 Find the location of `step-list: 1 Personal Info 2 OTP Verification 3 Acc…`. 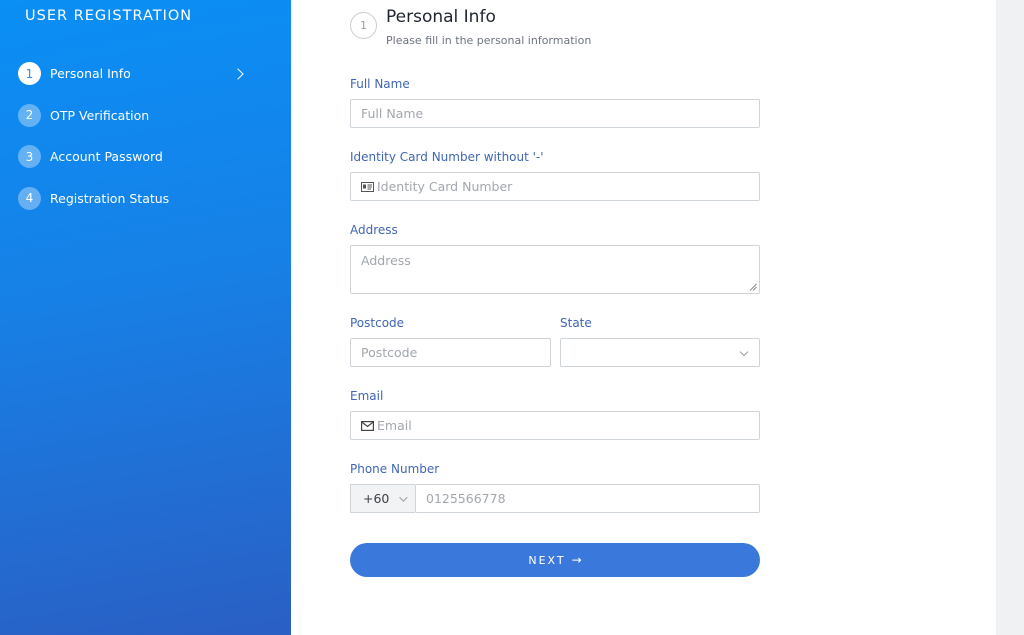

step-list: 1 Personal Info 2 OTP Verification 3 Acc… is located at coordinates (133, 145).